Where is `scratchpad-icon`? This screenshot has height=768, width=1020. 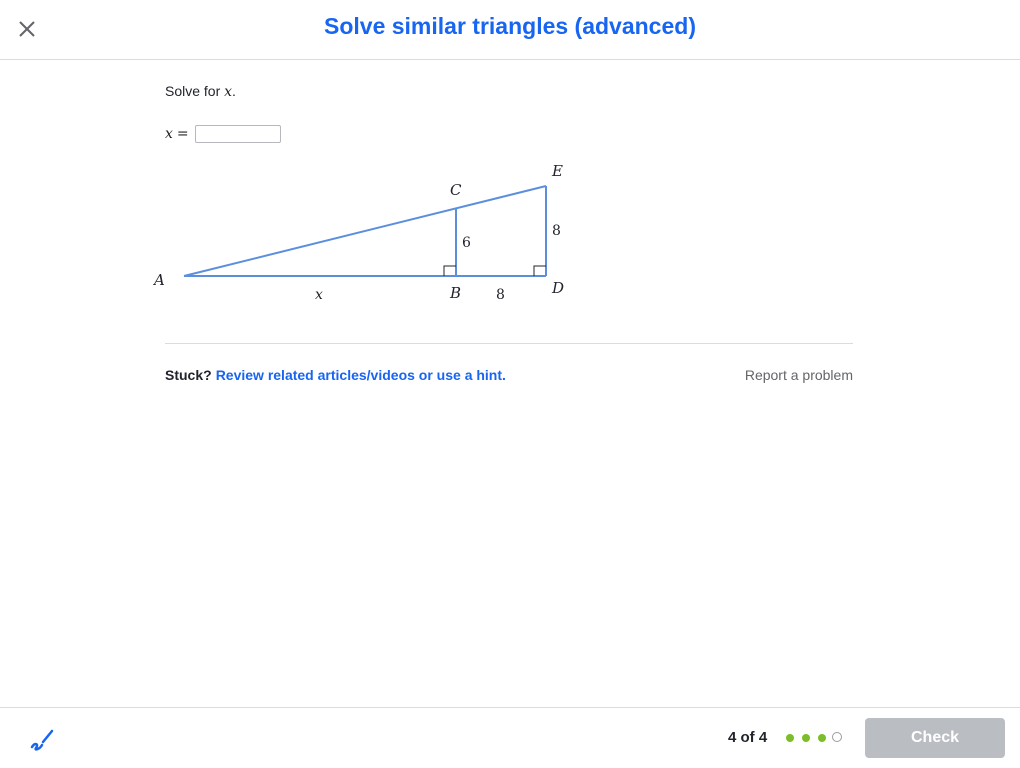
scratchpad-icon is located at coordinates (42, 740).